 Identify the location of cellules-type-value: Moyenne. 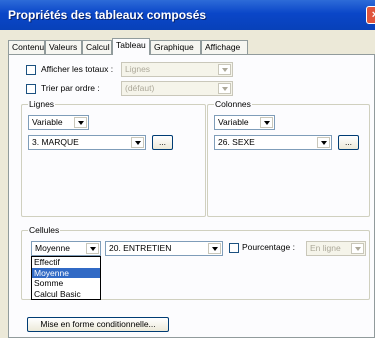
(52, 248).